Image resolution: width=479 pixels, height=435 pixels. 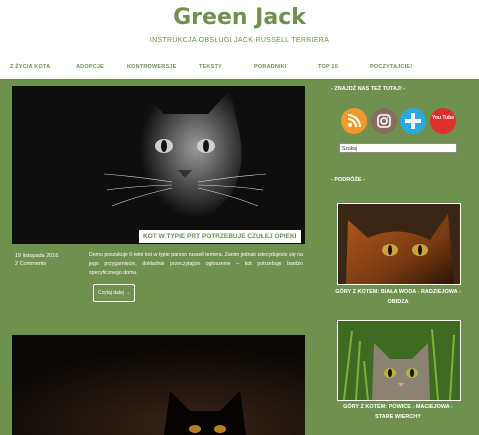 I want to click on post-meta: 19 listopada 2016 2 Comments, so click(x=36, y=260).